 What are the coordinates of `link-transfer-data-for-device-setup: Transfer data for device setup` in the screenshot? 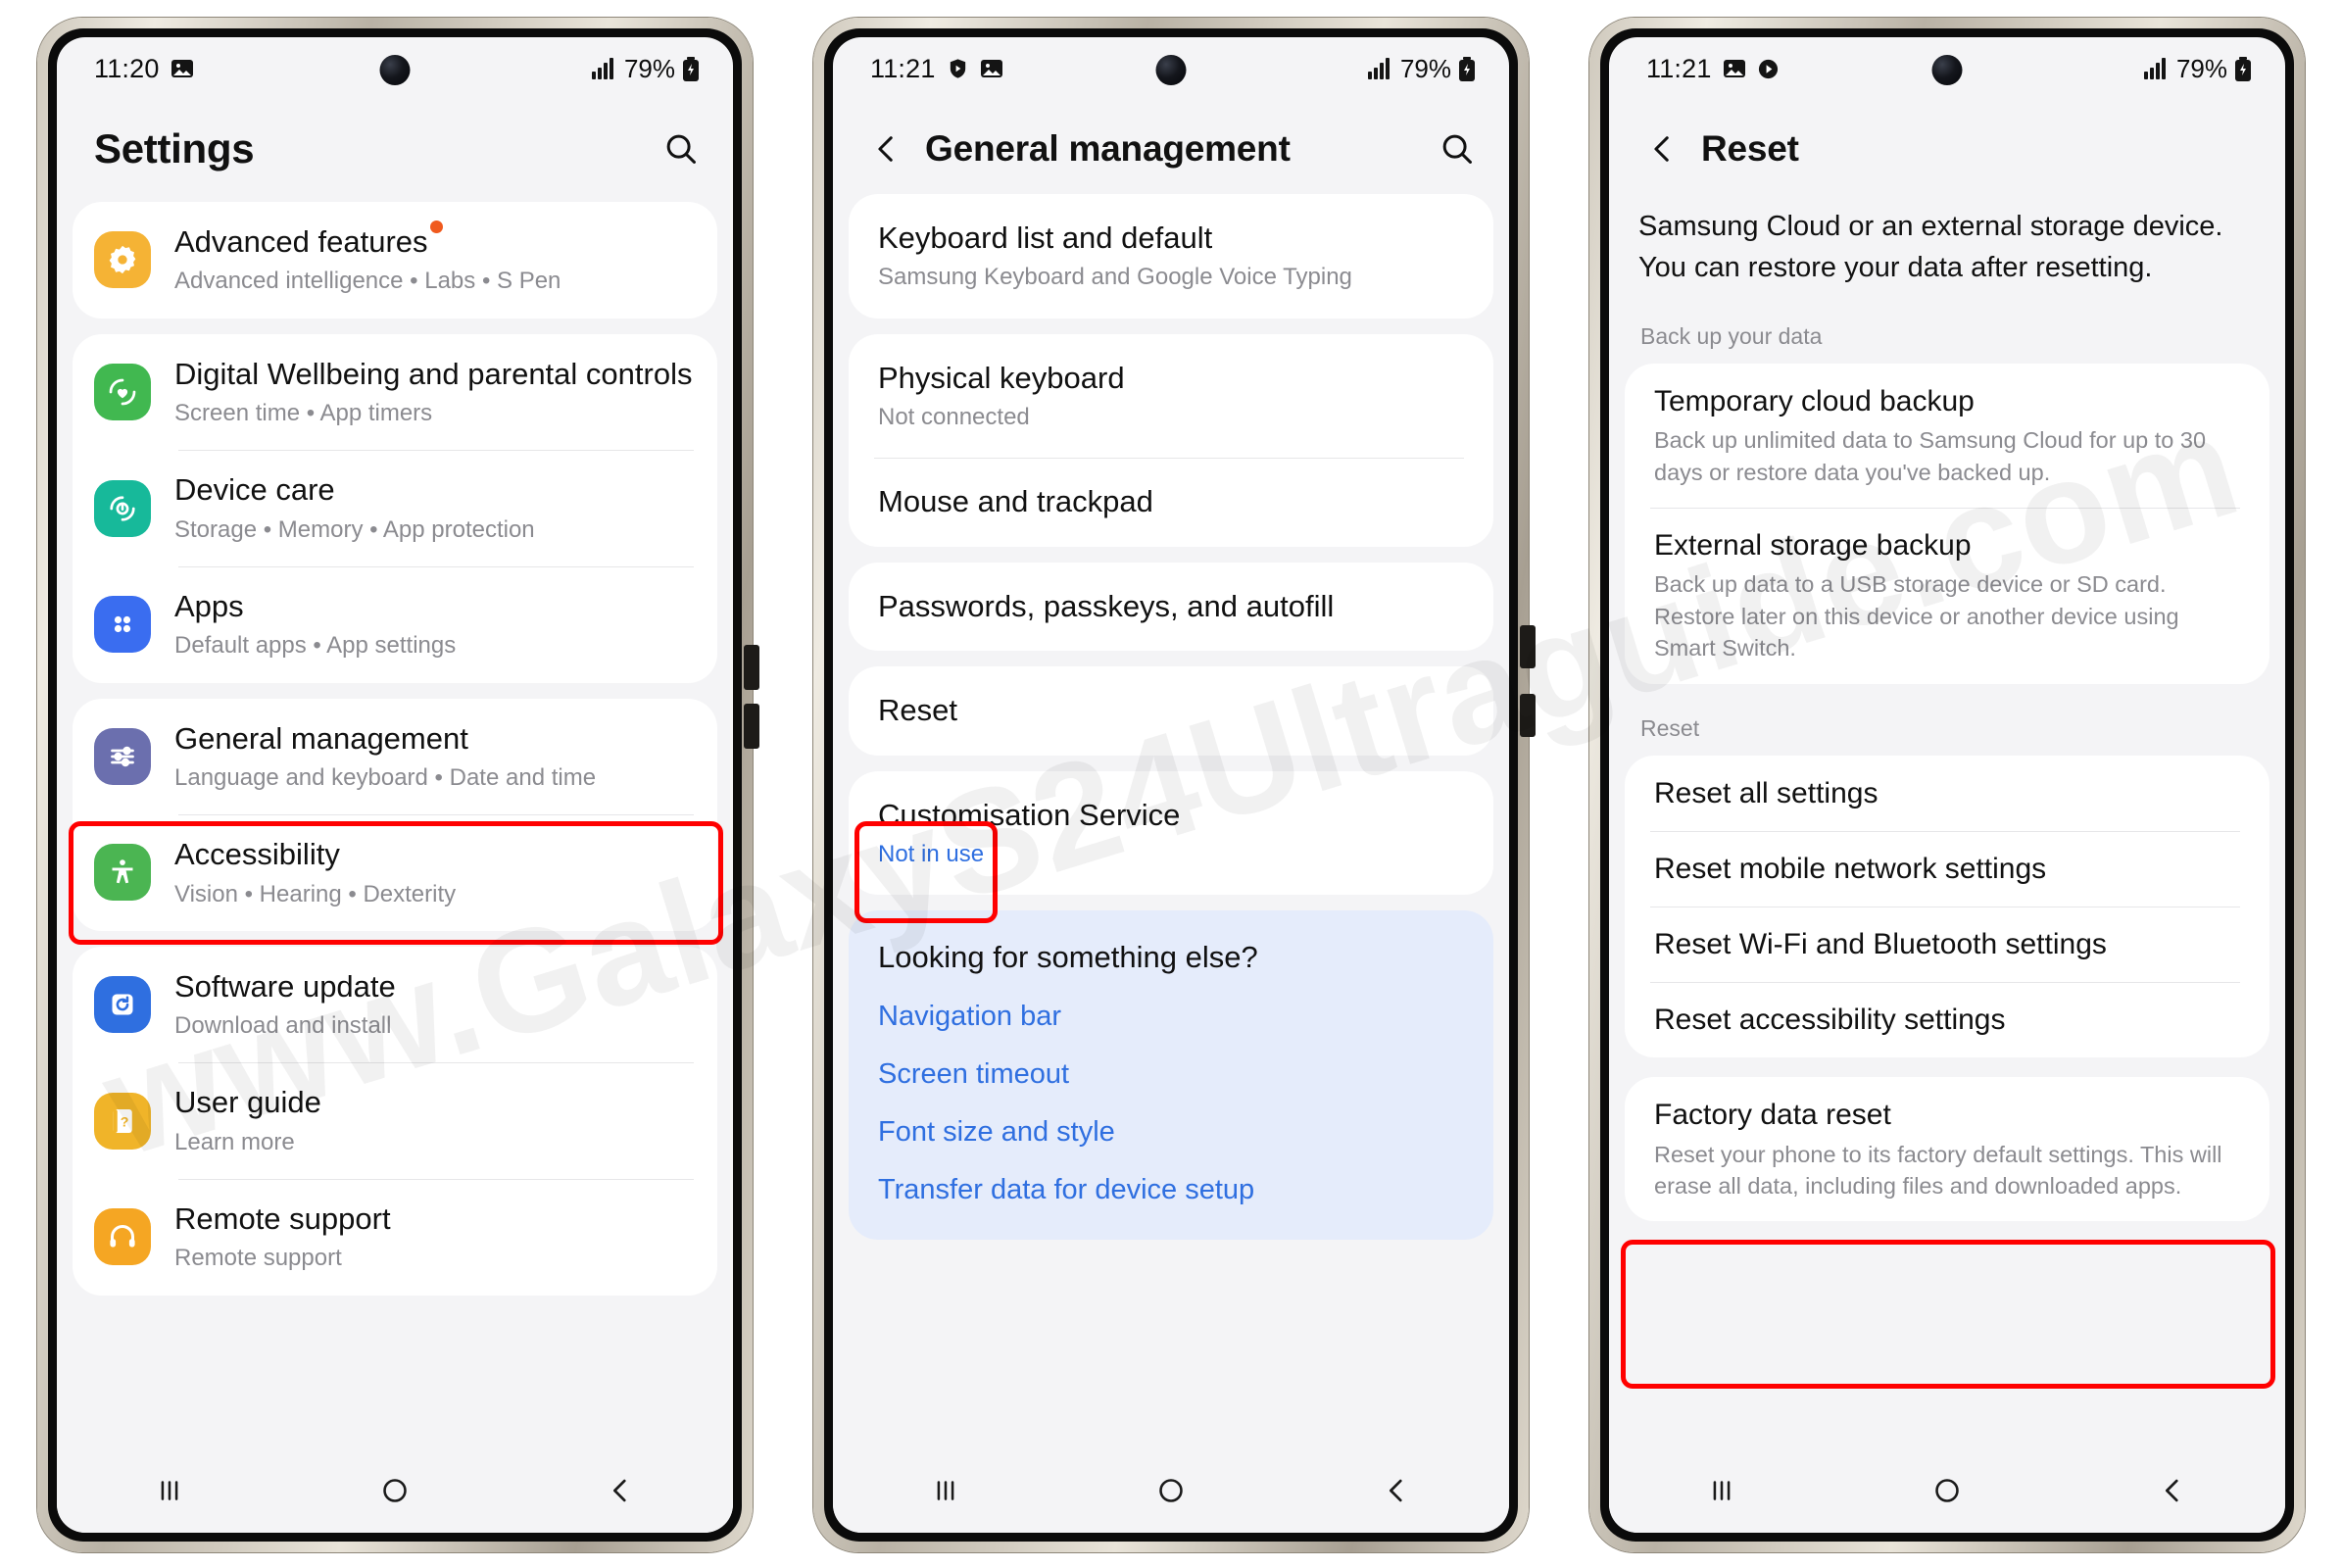 It's located at (1171, 1190).